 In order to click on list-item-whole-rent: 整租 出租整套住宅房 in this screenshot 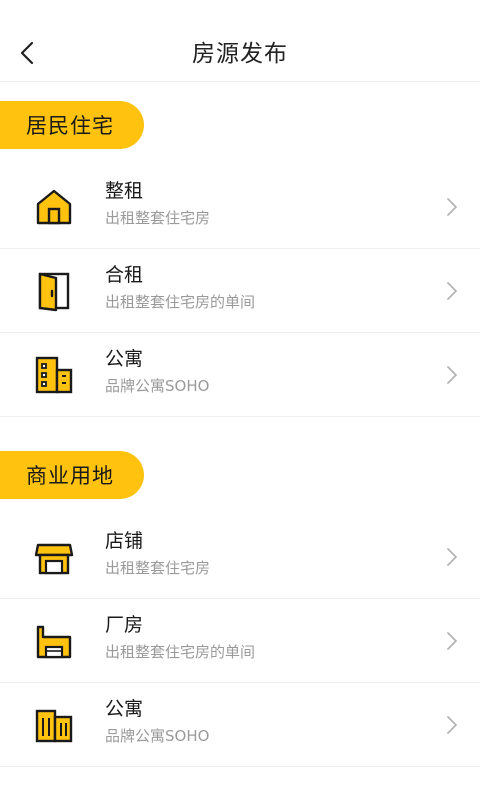, I will do `click(240, 207)`.